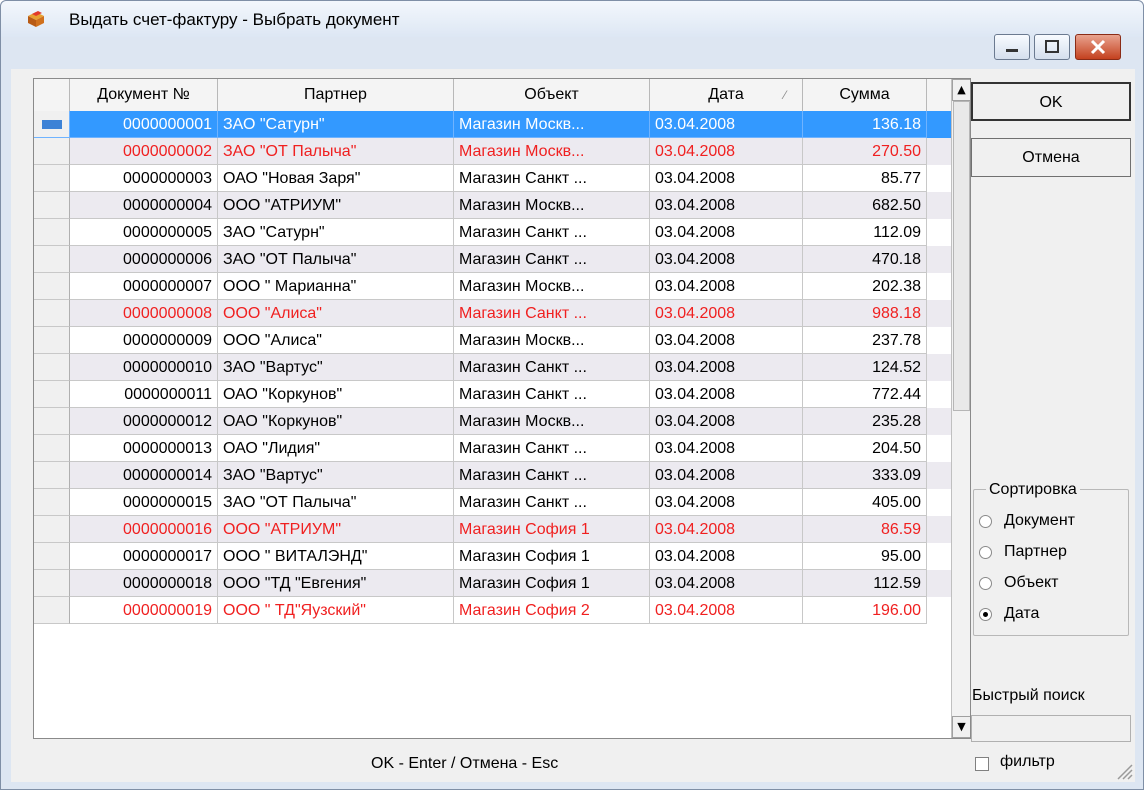 The width and height of the screenshot is (1144, 790). Describe the element at coordinates (465, 763) in the screenshot. I see `status-hint: OK - Enter / Отмена - Esc` at that location.